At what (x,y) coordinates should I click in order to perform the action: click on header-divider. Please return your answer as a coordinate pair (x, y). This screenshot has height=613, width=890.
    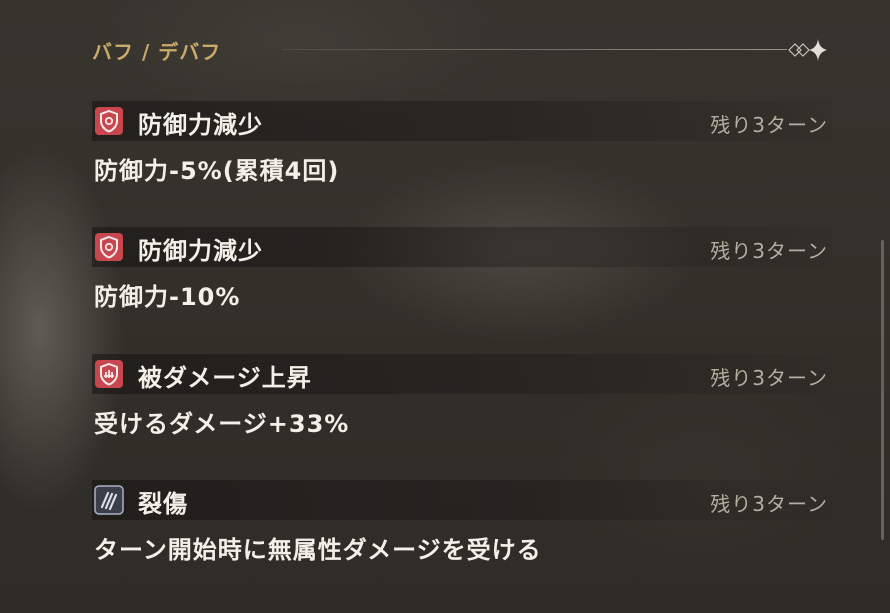
    Looking at the image, I should click on (534, 49).